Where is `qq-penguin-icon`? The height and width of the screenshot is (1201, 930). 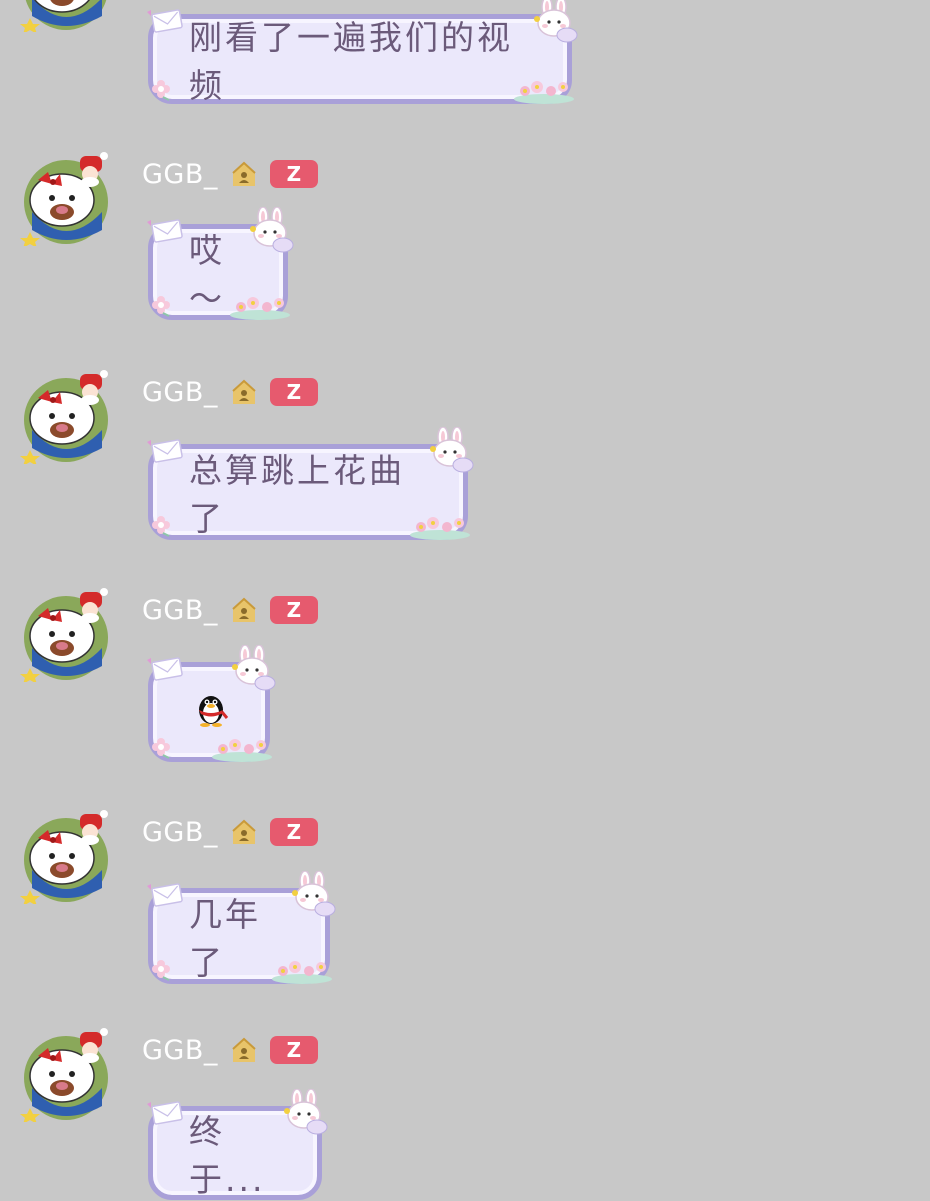 qq-penguin-icon is located at coordinates (211, 712).